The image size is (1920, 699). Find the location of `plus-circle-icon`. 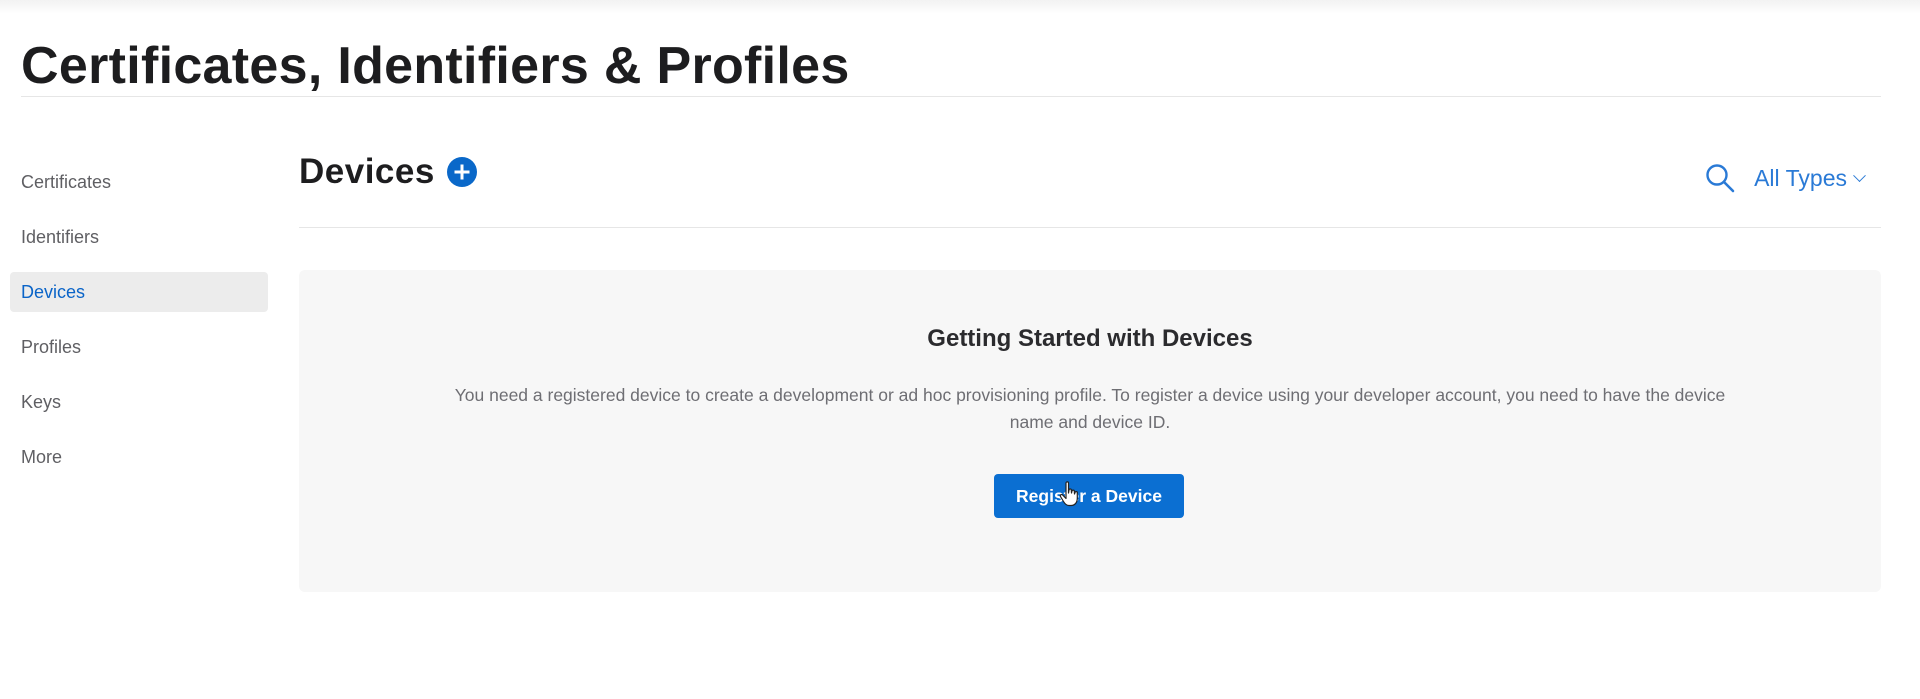

plus-circle-icon is located at coordinates (461, 172).